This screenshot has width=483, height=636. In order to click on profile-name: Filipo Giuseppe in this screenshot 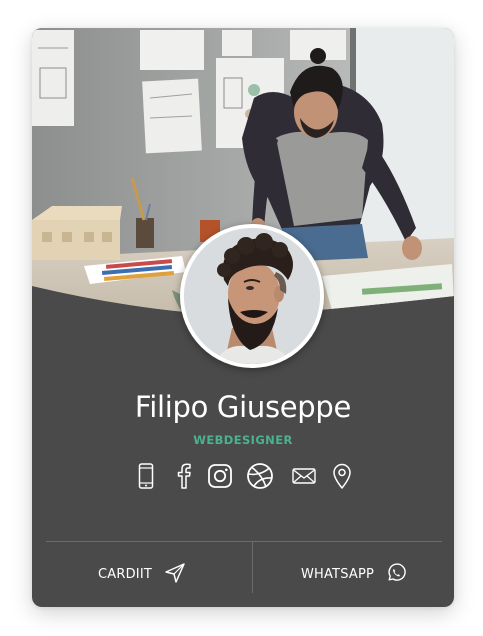, I will do `click(243, 407)`.